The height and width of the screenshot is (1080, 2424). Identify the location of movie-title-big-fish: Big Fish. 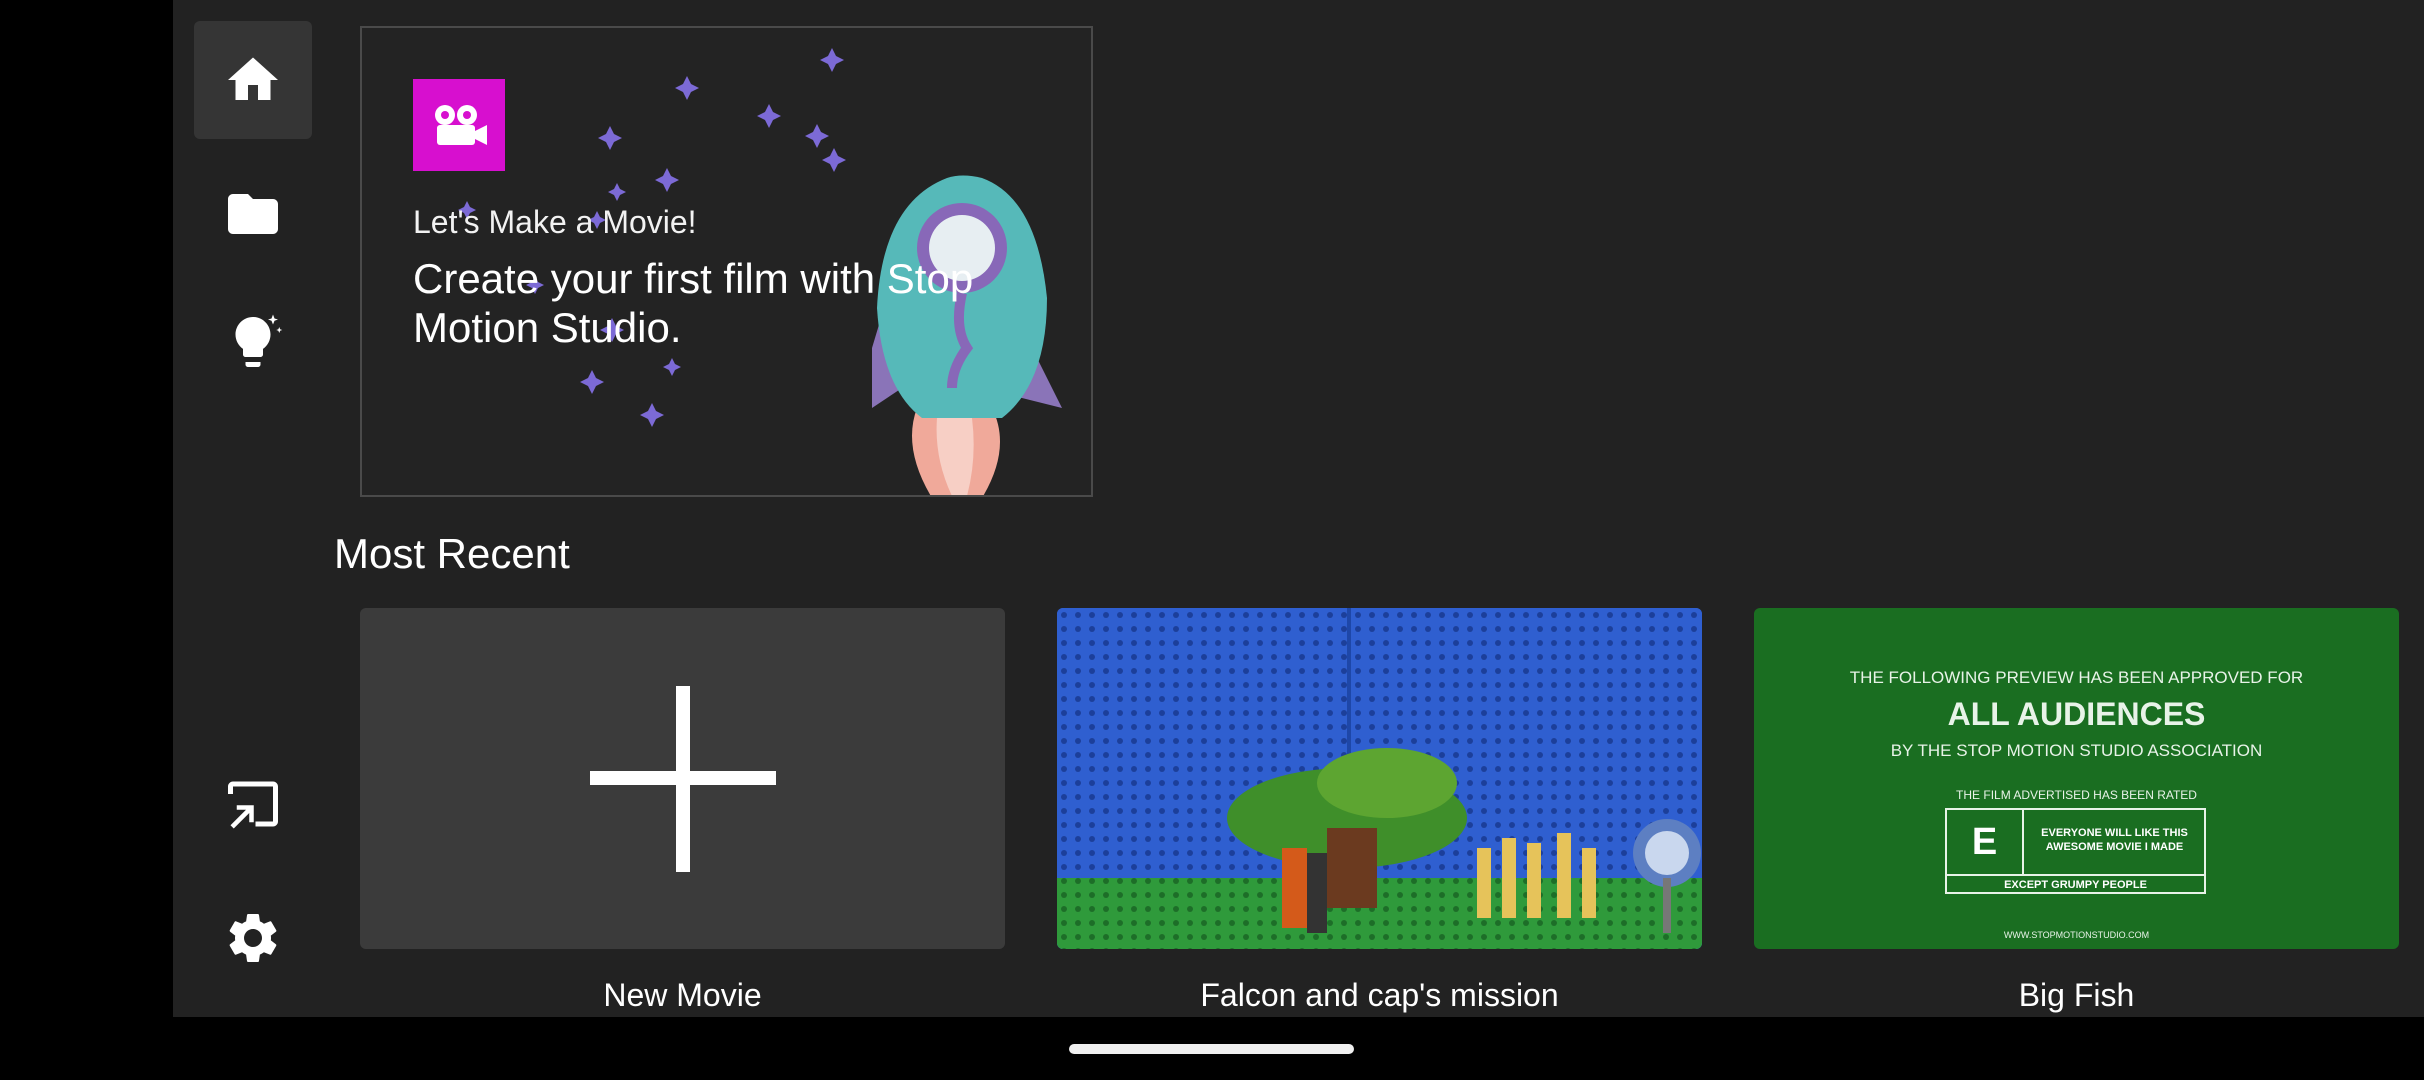
(2076, 995).